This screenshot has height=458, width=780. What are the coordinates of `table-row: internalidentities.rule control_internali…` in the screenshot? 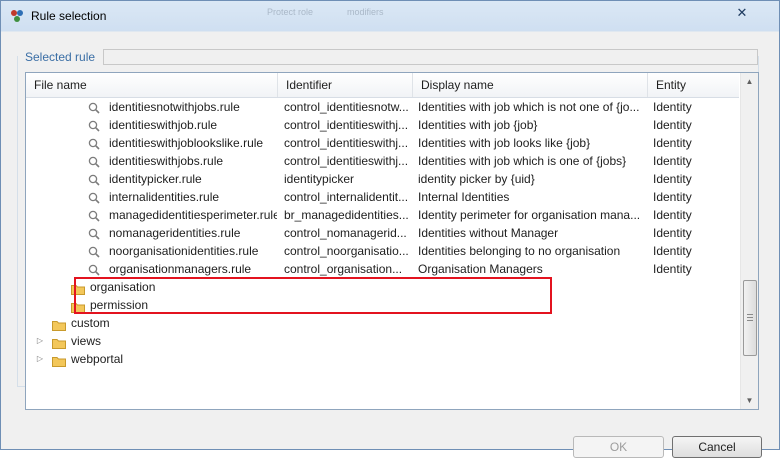 It's located at (382, 197).